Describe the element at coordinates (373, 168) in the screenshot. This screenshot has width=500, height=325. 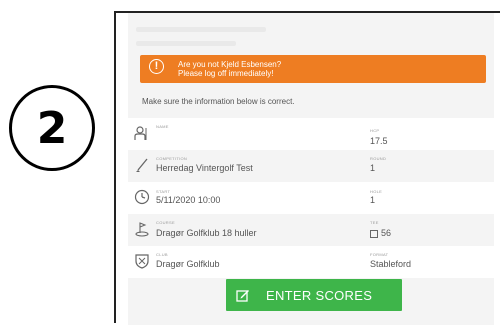
I see `round-value: 1` at that location.